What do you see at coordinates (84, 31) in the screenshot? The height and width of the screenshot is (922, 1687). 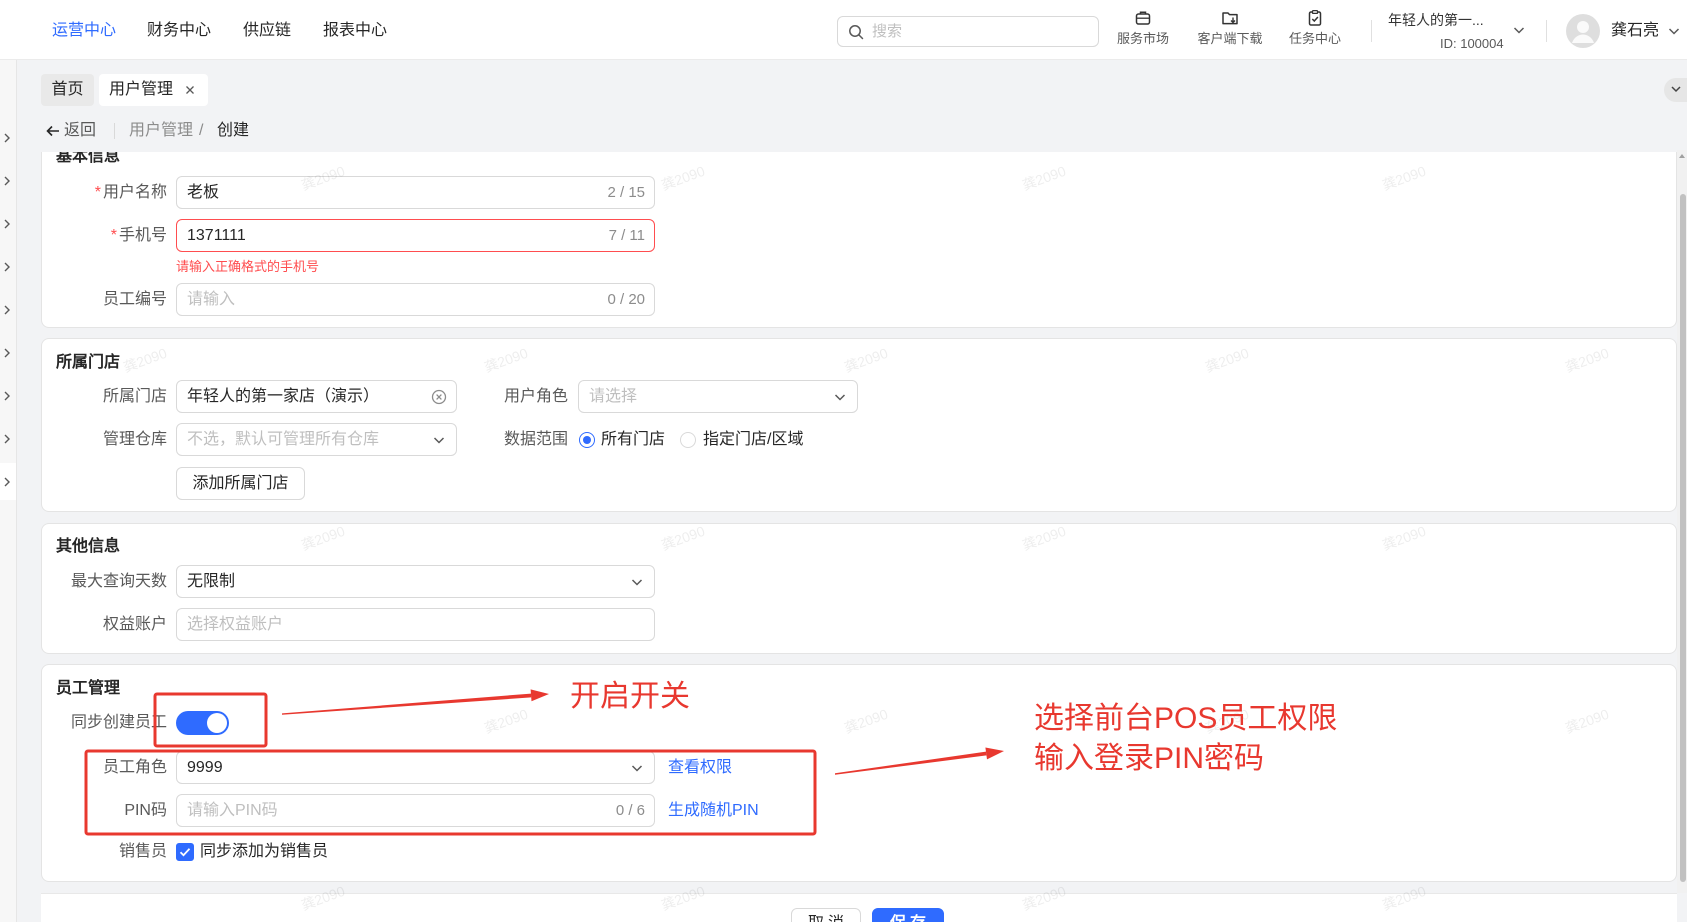 I see `menu-item-operations: 运营中心` at bounding box center [84, 31].